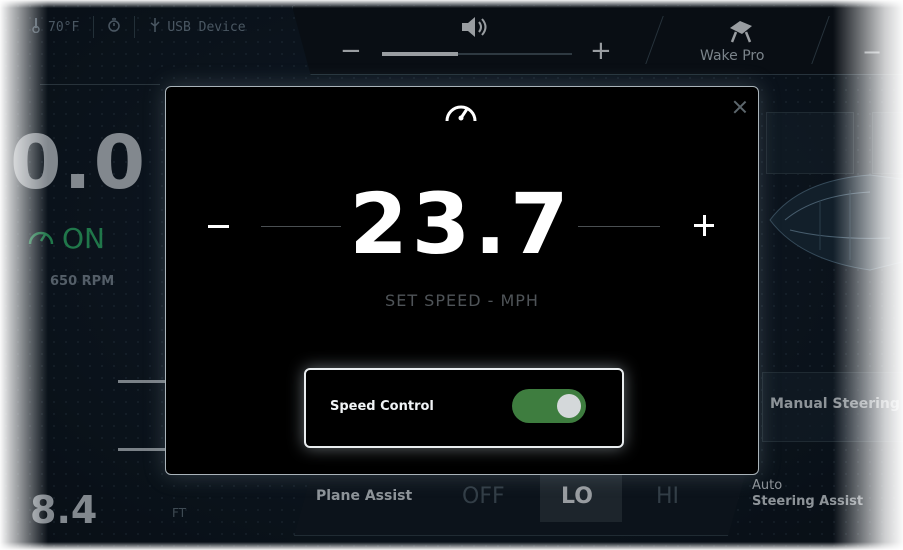 The height and width of the screenshot is (550, 903). I want to click on speed-control-panel: Speed Control, so click(464, 408).